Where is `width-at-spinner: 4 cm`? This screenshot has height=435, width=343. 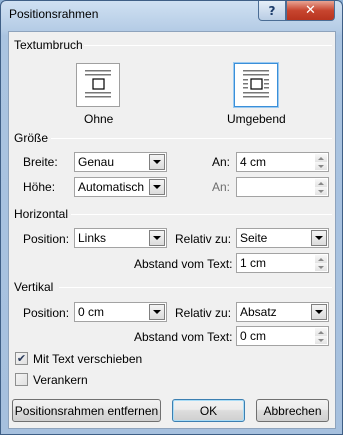
width-at-spinner: 4 cm is located at coordinates (282, 162).